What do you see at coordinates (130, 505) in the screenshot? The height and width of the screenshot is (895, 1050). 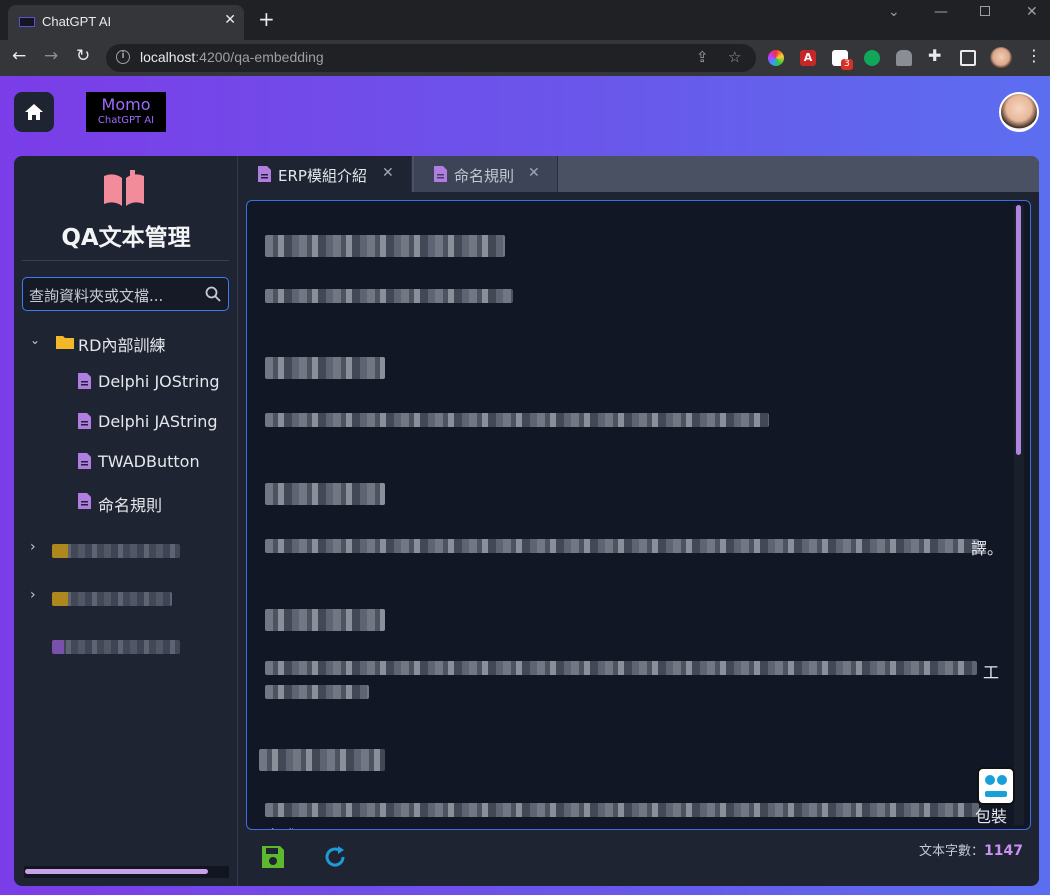 I see `tree-item-label: 命名規則` at bounding box center [130, 505].